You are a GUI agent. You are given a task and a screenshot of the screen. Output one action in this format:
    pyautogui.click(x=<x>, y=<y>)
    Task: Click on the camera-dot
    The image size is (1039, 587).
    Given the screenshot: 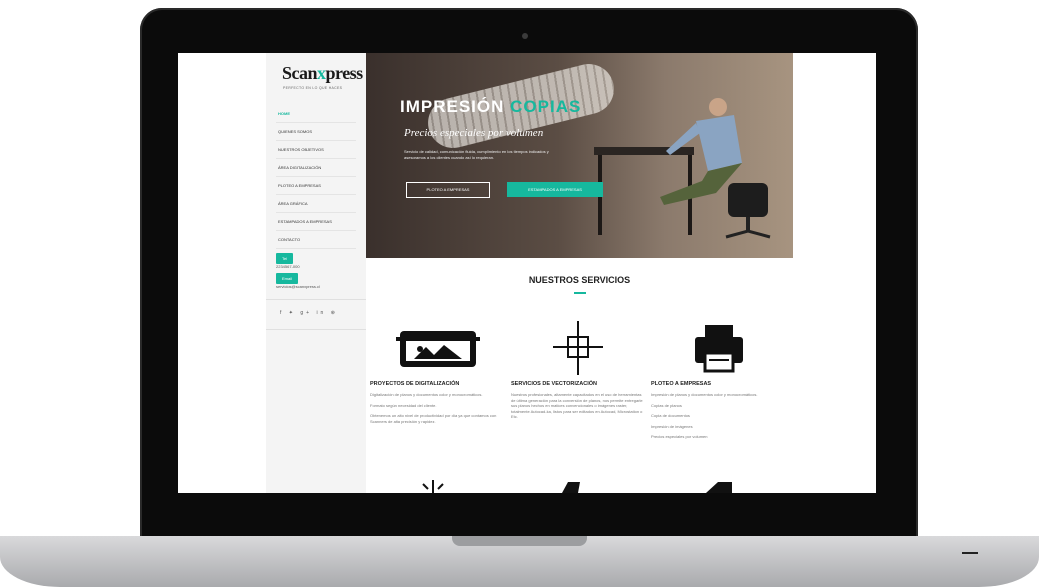 What is the action you would take?
    pyautogui.click(x=525, y=36)
    